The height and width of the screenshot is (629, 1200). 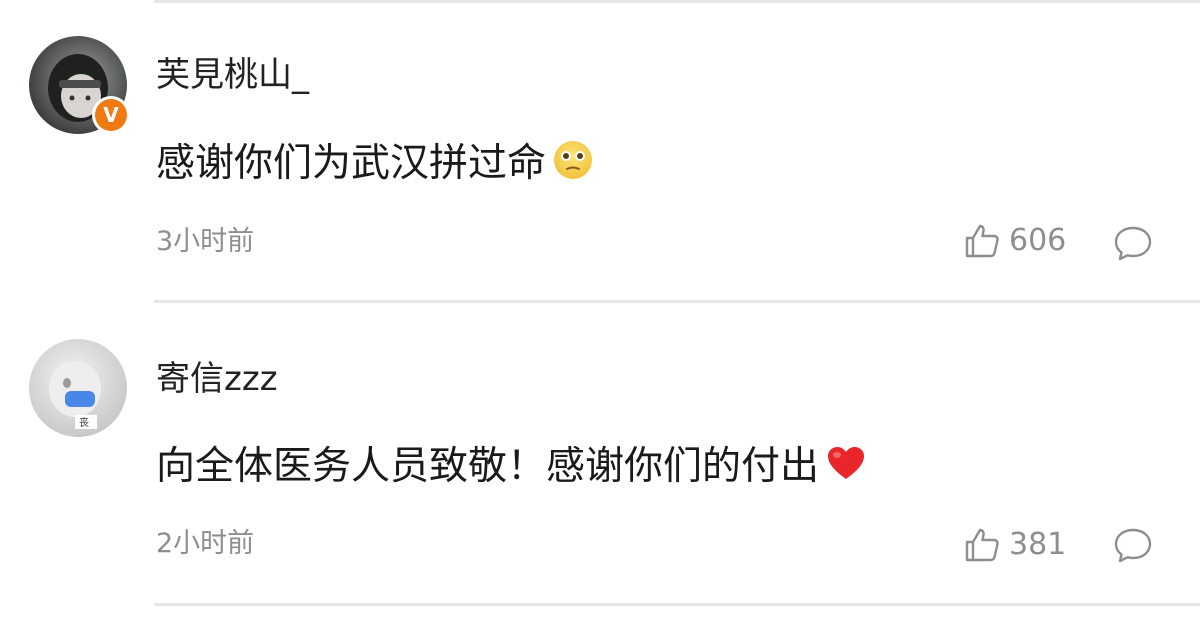 I want to click on comment-text: 向全体医务人员致敬！感谢你们的付出, so click(x=511, y=466).